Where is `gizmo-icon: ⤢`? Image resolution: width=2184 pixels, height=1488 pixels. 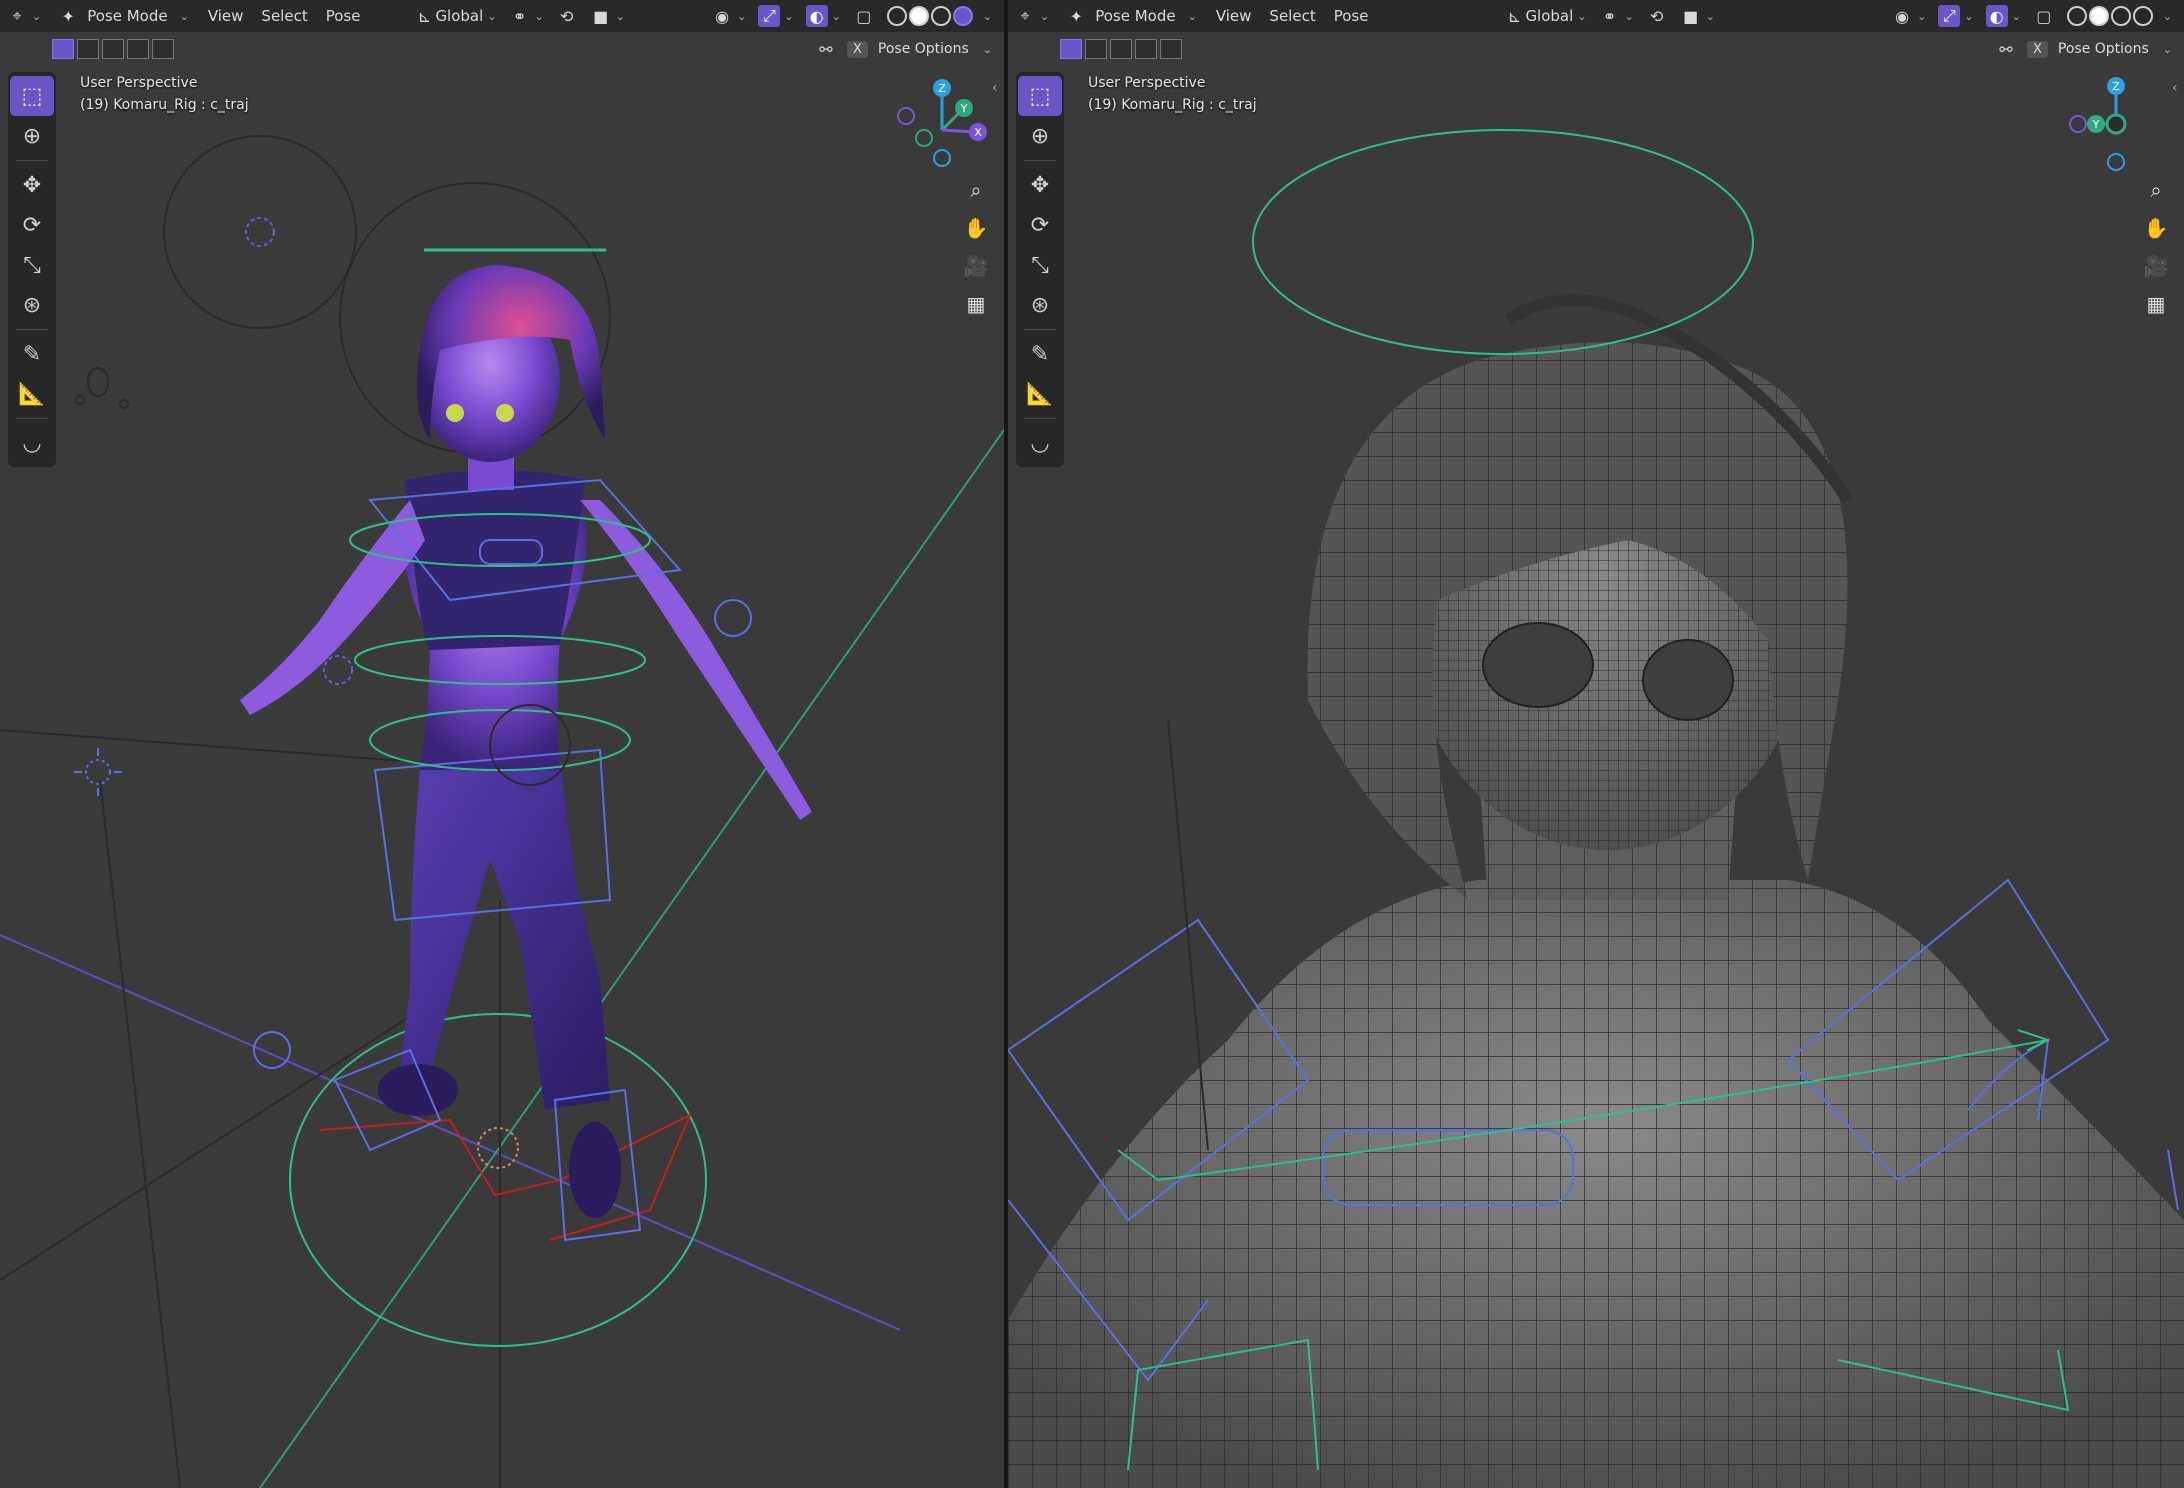 gizmo-icon: ⤢ is located at coordinates (1949, 16).